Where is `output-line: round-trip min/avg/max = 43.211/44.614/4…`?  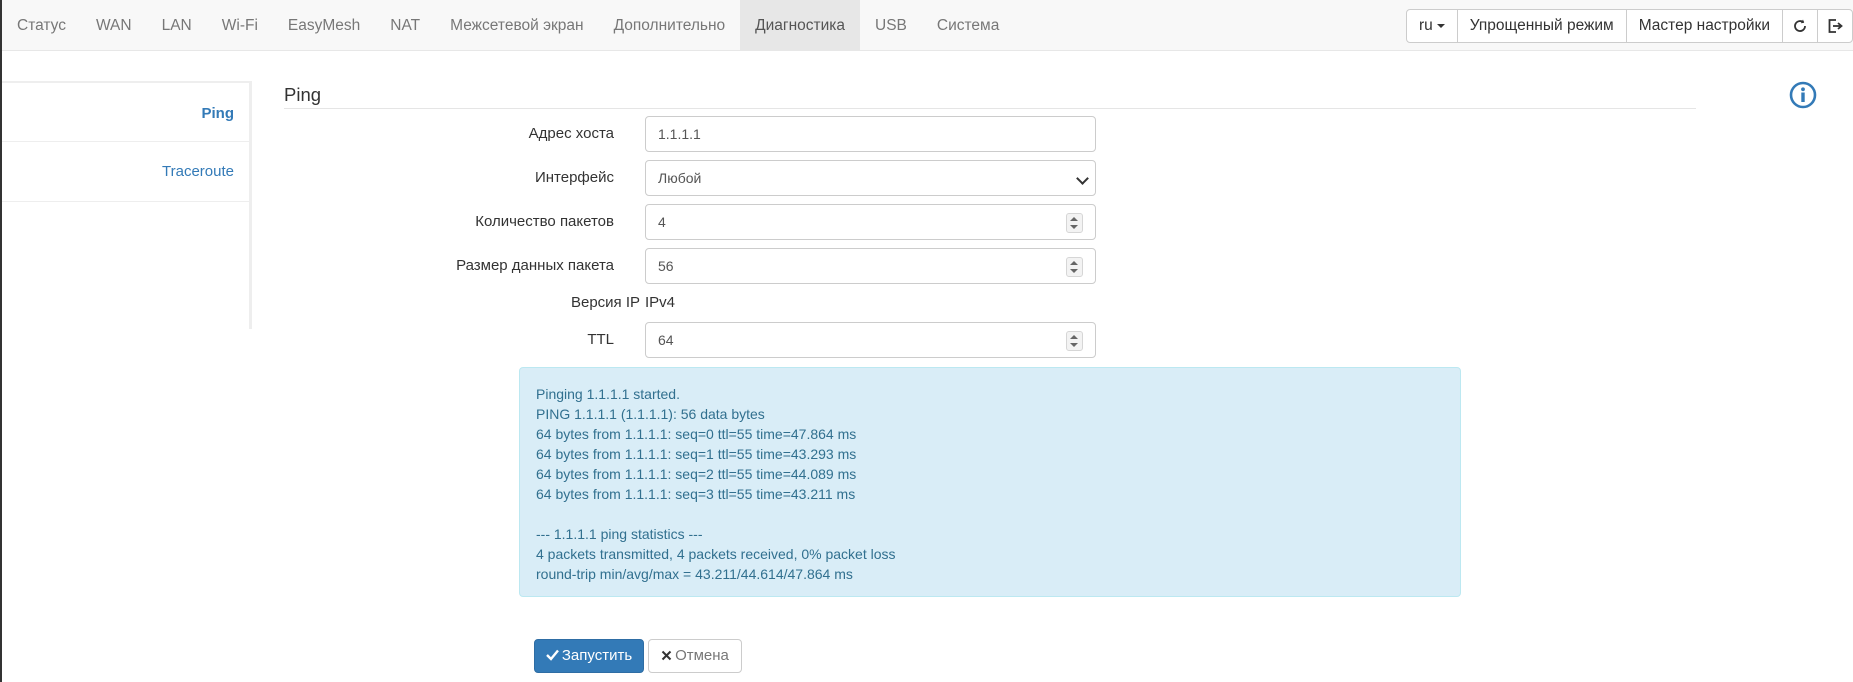
output-line: round-trip min/avg/max = 43.211/44.614/4… is located at coordinates (694, 574).